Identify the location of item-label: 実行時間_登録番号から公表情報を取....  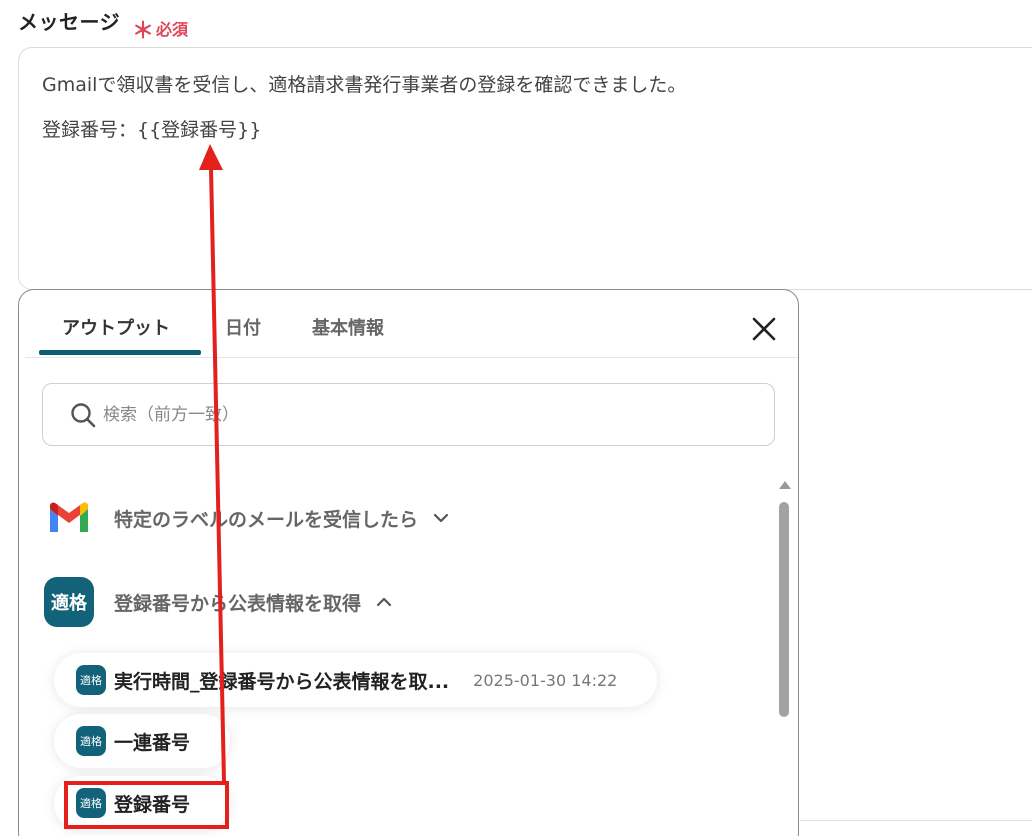
(282, 681).